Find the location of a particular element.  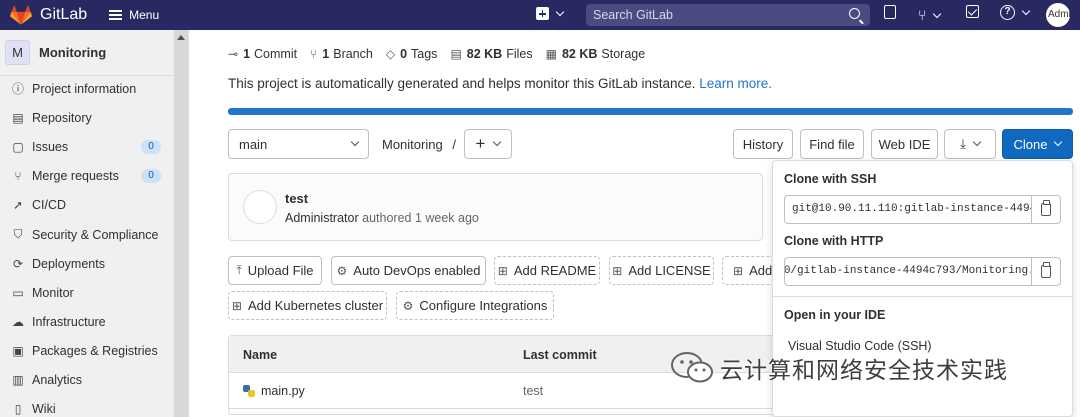

sidebar-item-label: Analytics is located at coordinates (57, 379).